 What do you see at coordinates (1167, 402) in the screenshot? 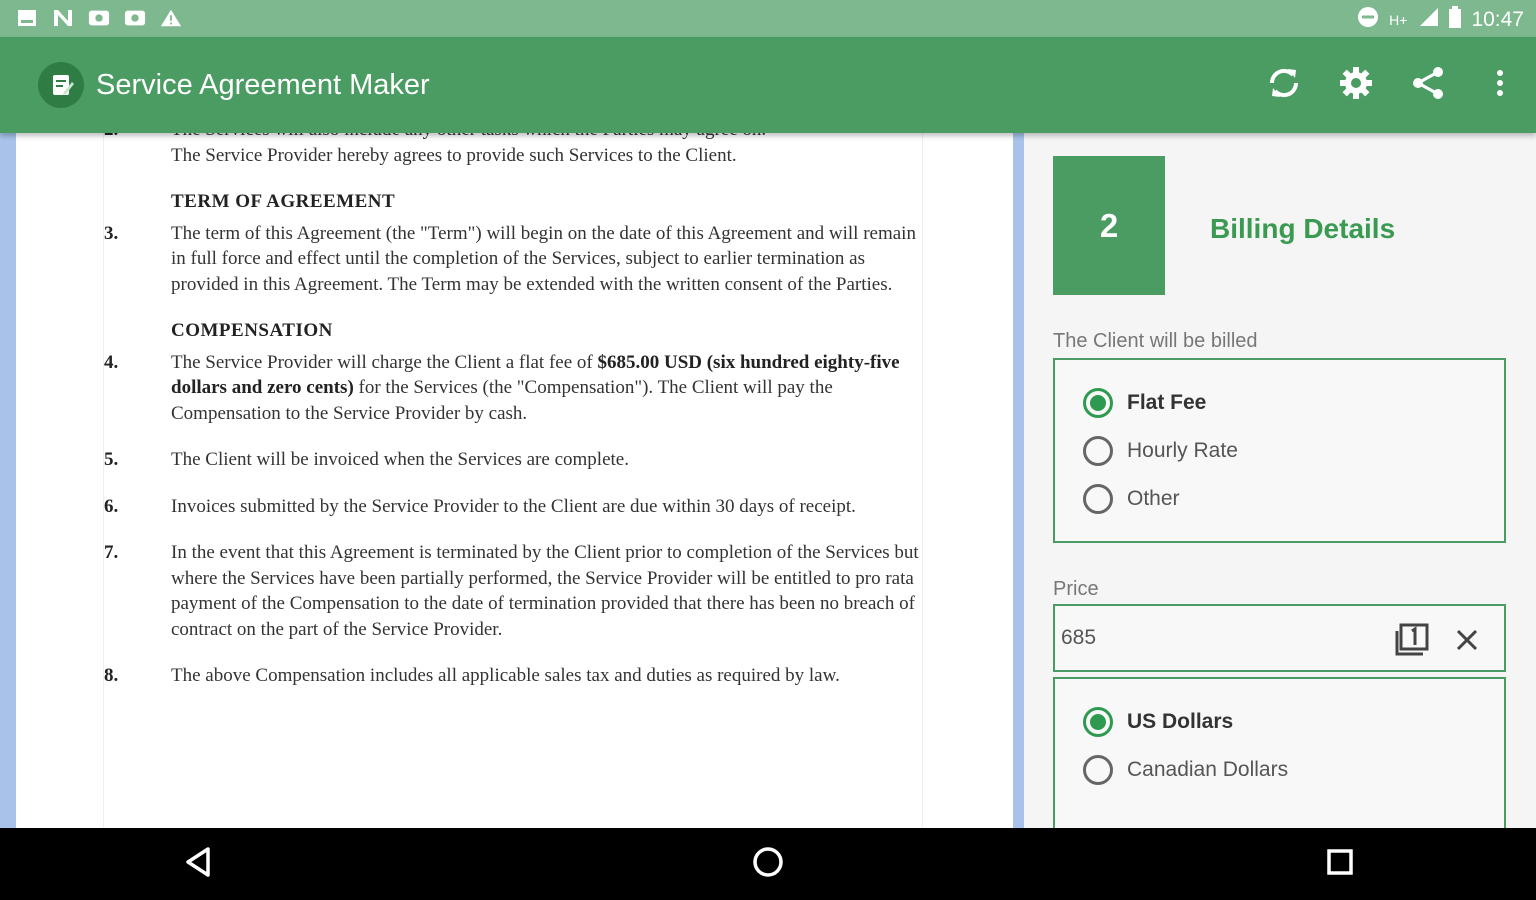
I see `radio-label: Flat Fee` at bounding box center [1167, 402].